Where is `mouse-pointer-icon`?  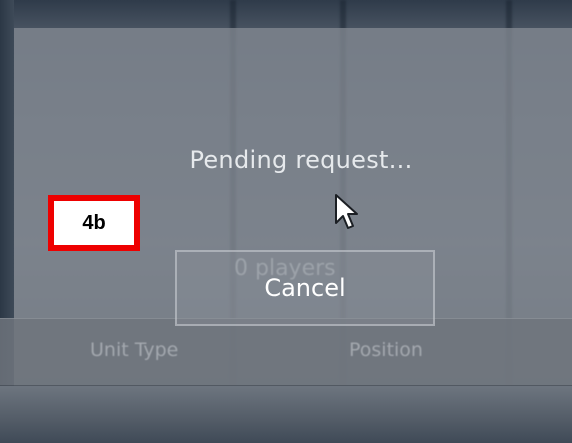 mouse-pointer-icon is located at coordinates (347, 214).